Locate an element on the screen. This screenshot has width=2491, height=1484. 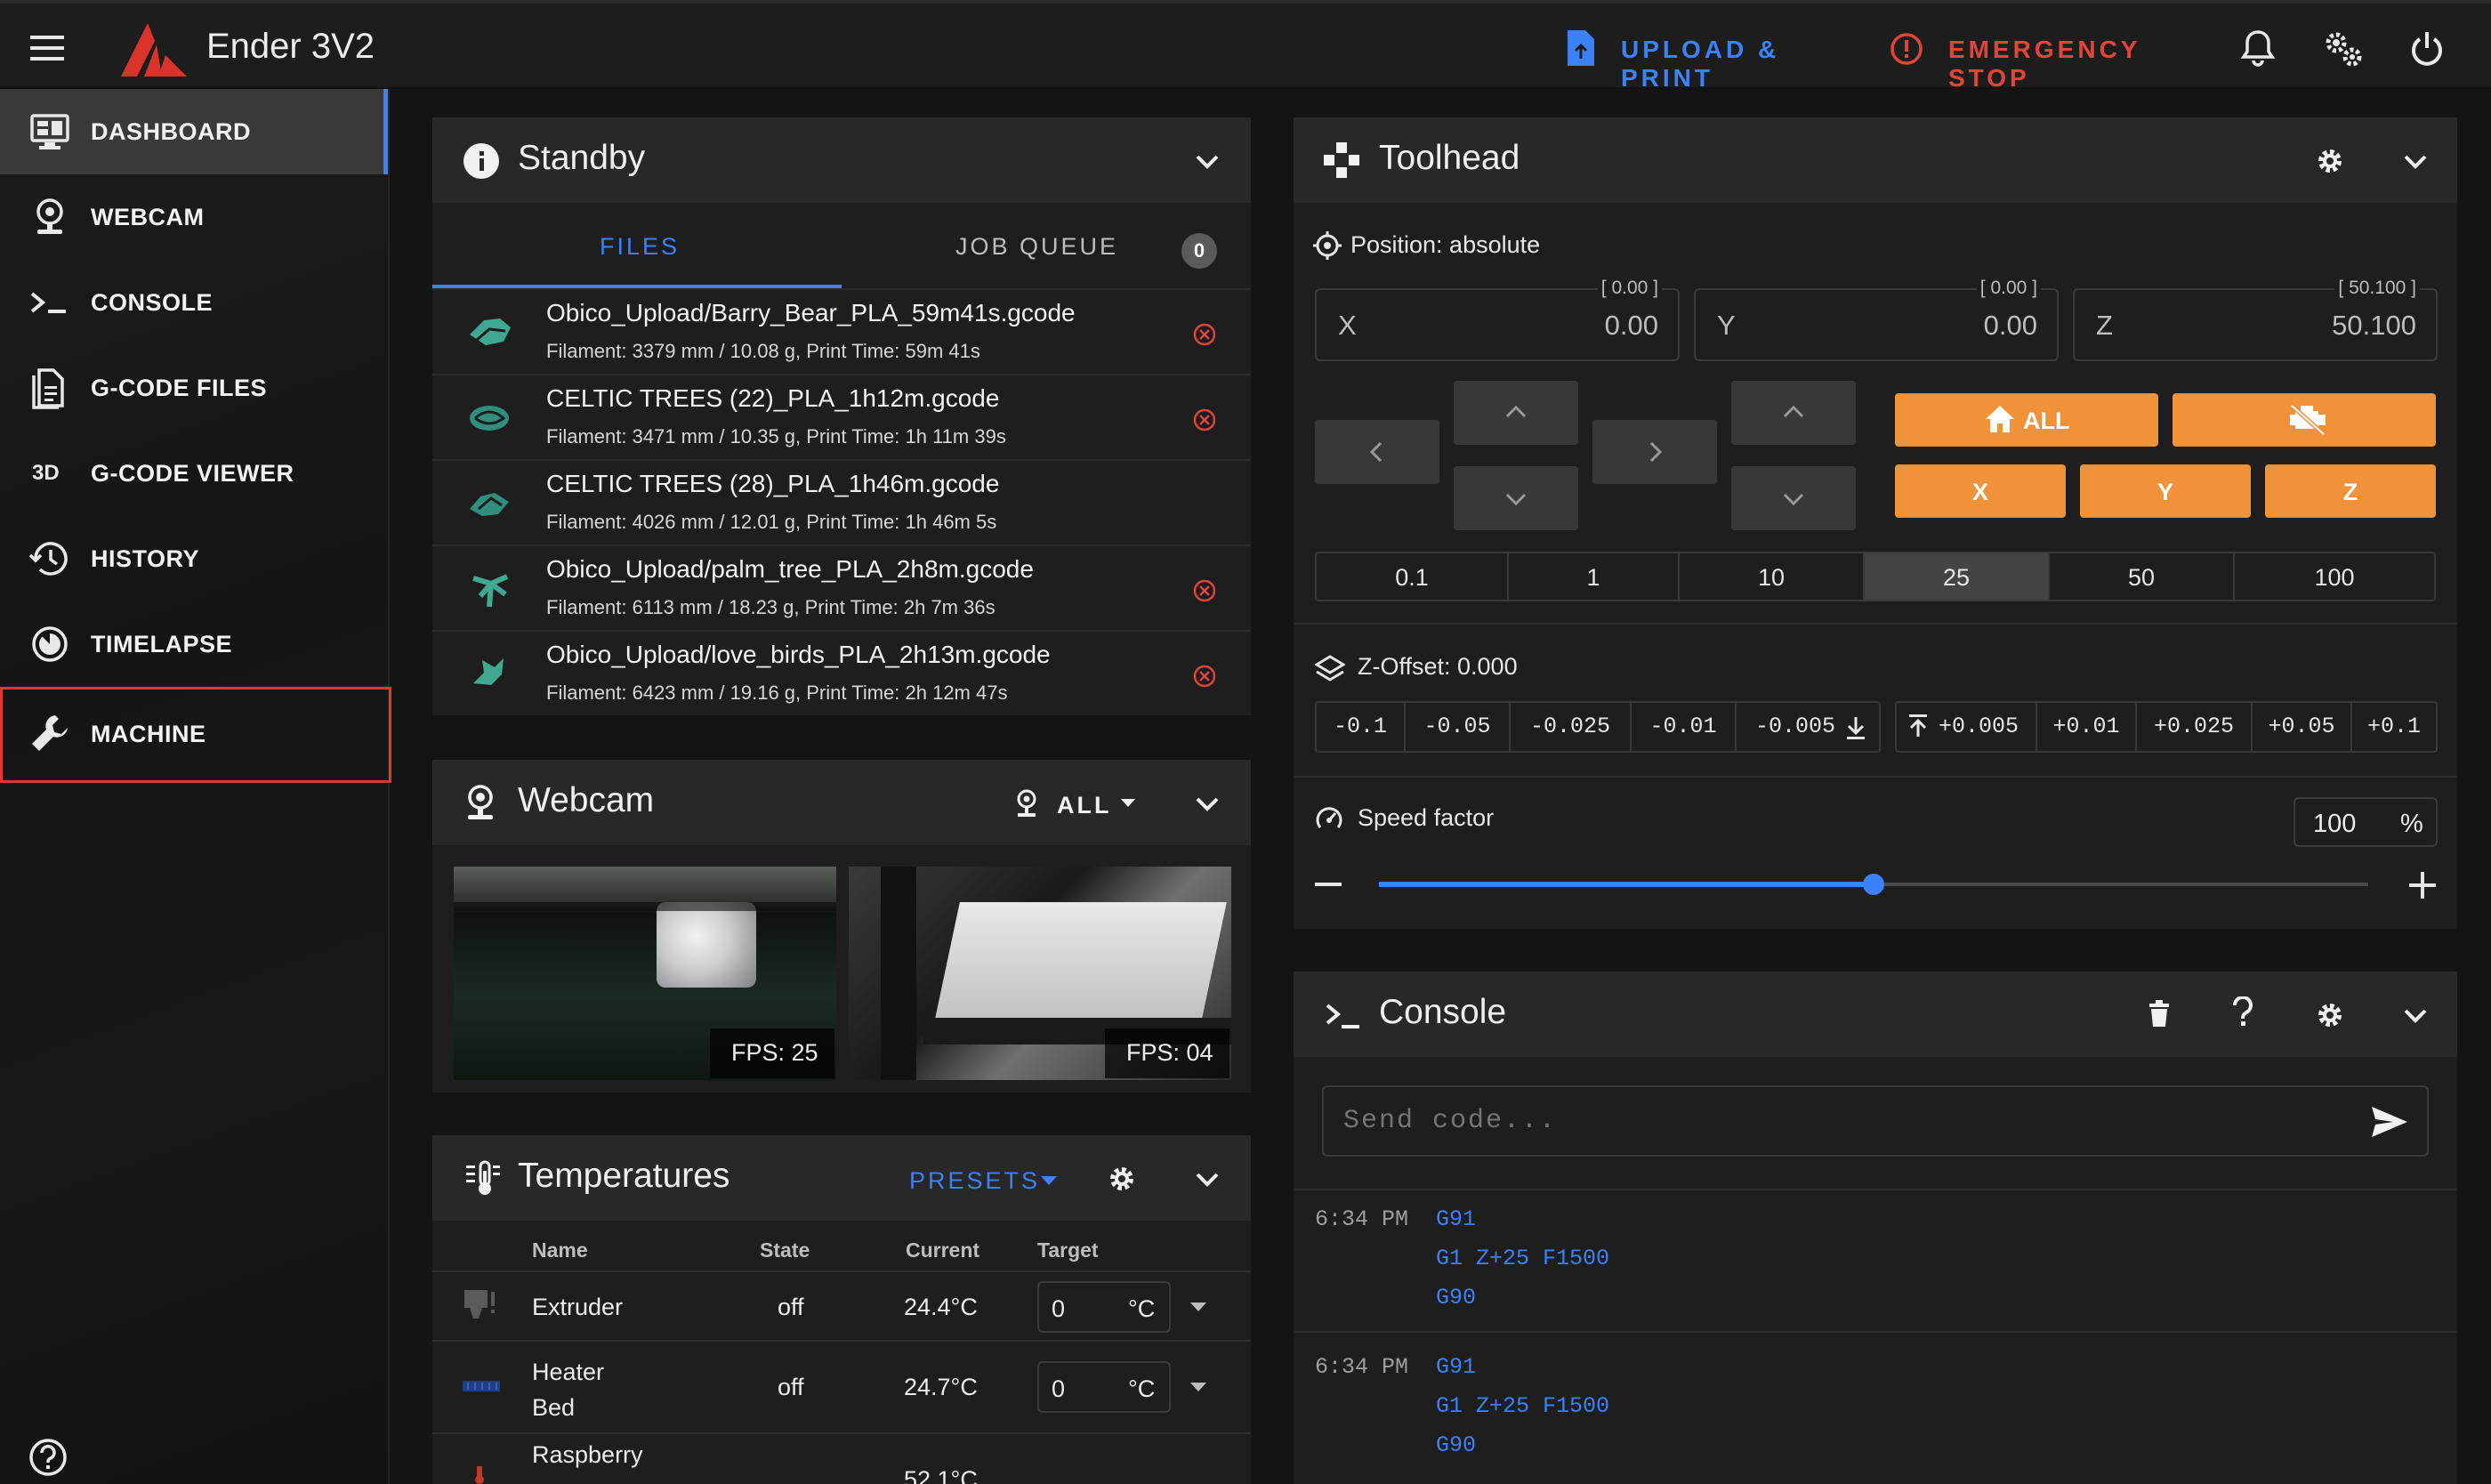
printed-object-image is located at coordinates (707, 945).